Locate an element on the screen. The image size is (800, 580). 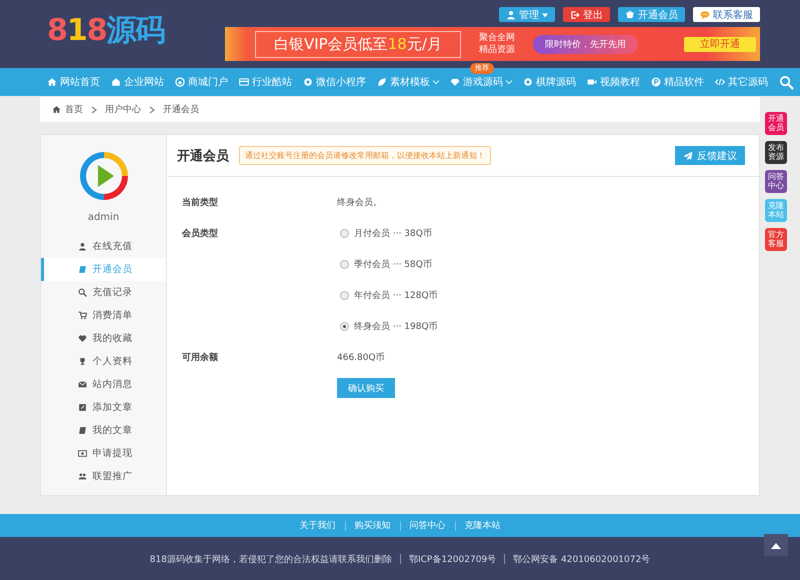
edit-icon is located at coordinates (82, 407).